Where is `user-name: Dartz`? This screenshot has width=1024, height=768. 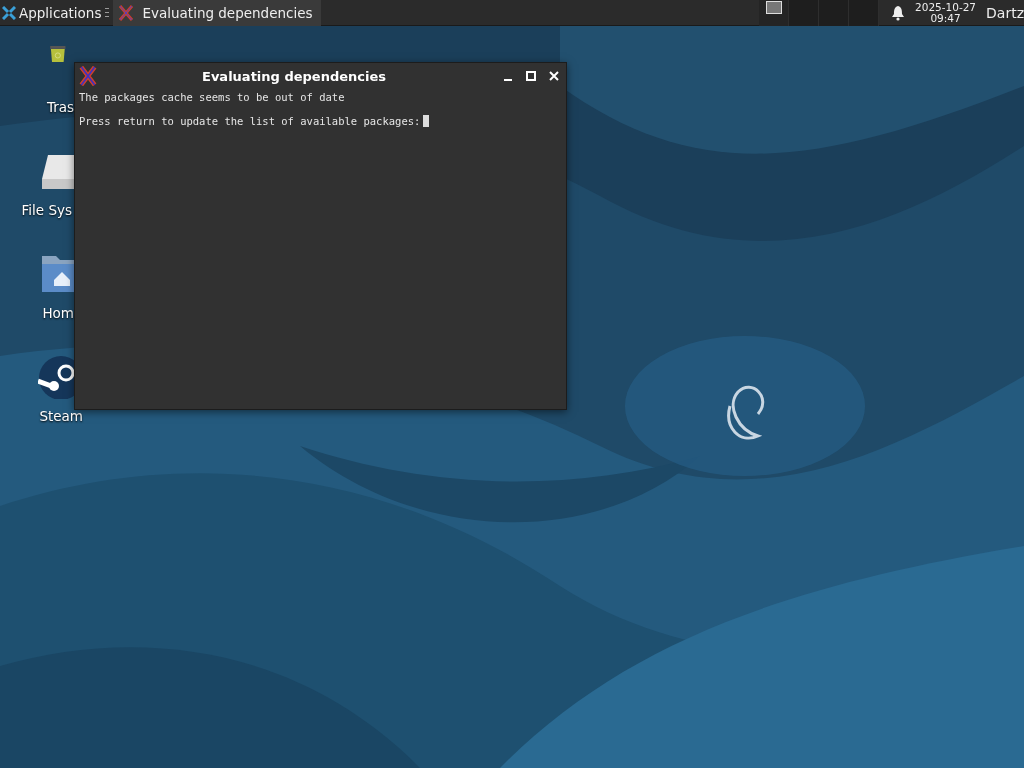 user-name: Dartz is located at coordinates (1005, 12).